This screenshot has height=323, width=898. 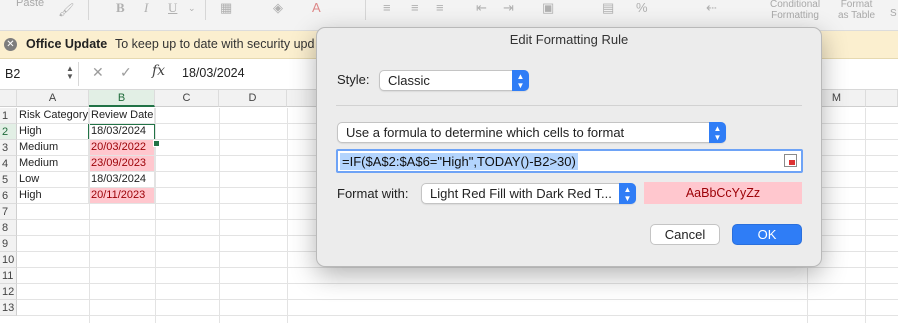 What do you see at coordinates (278, 8) in the screenshot?
I see `fill-color-icon: ◈` at bounding box center [278, 8].